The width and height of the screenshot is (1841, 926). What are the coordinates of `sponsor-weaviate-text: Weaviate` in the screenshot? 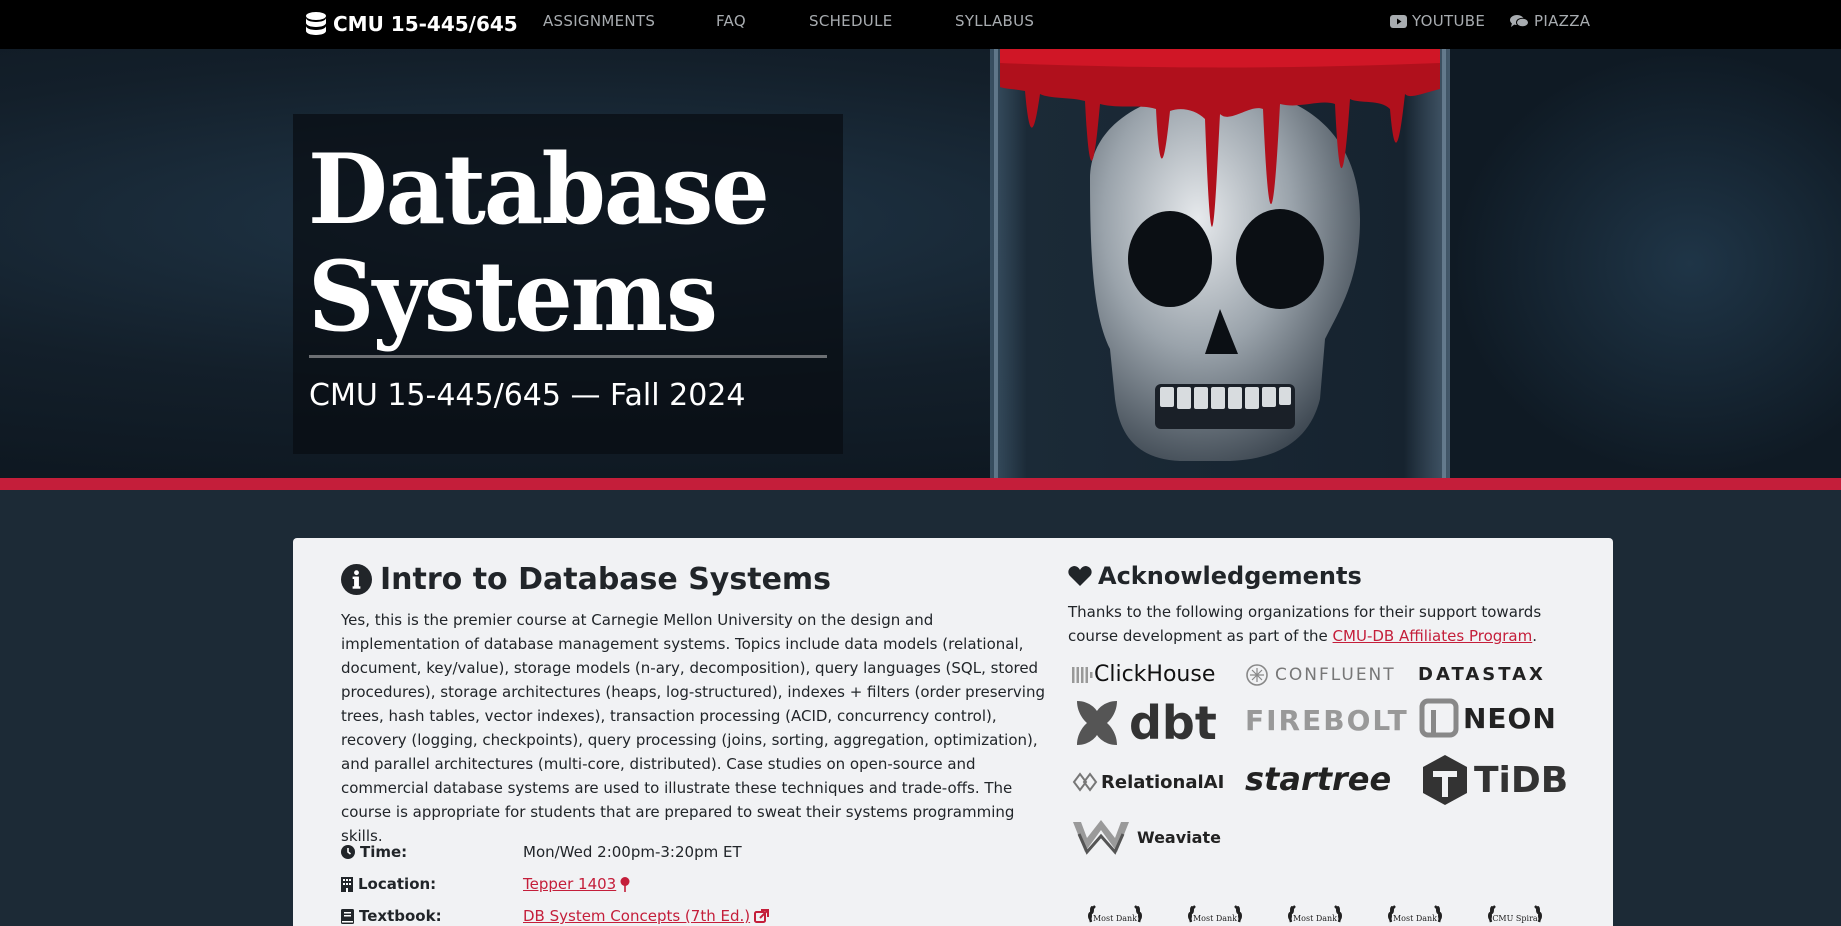 It's located at (1179, 837).